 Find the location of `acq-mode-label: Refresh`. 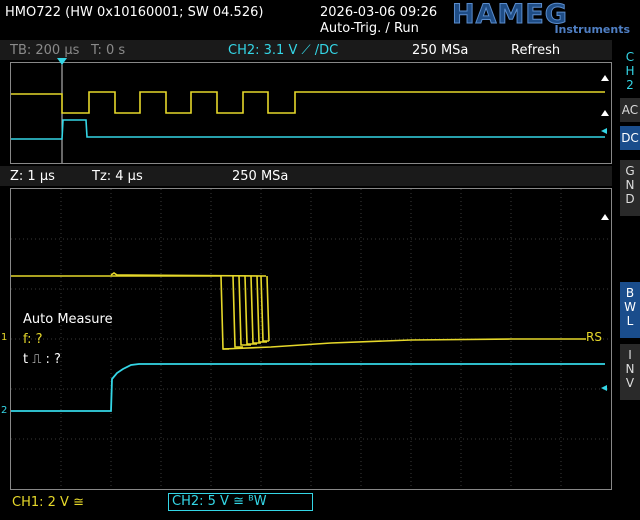

acq-mode-label: Refresh is located at coordinates (535, 50).